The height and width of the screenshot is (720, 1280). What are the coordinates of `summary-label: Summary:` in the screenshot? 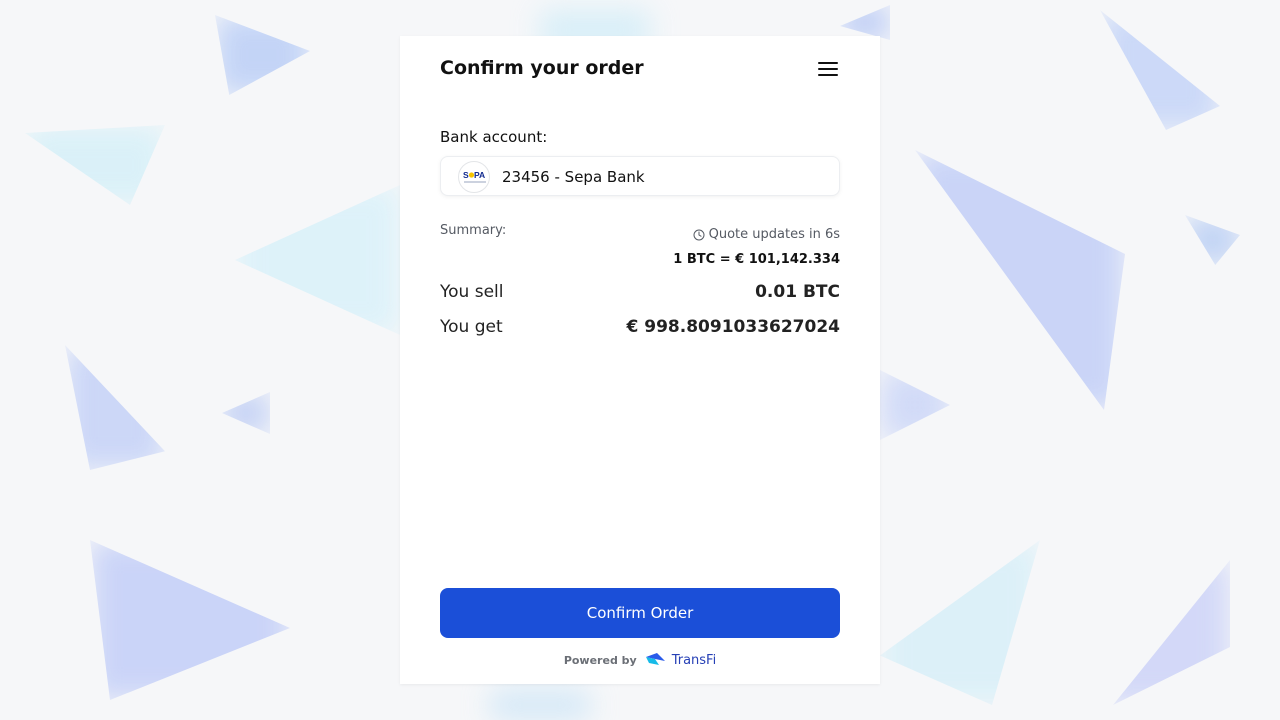 It's located at (473, 230).